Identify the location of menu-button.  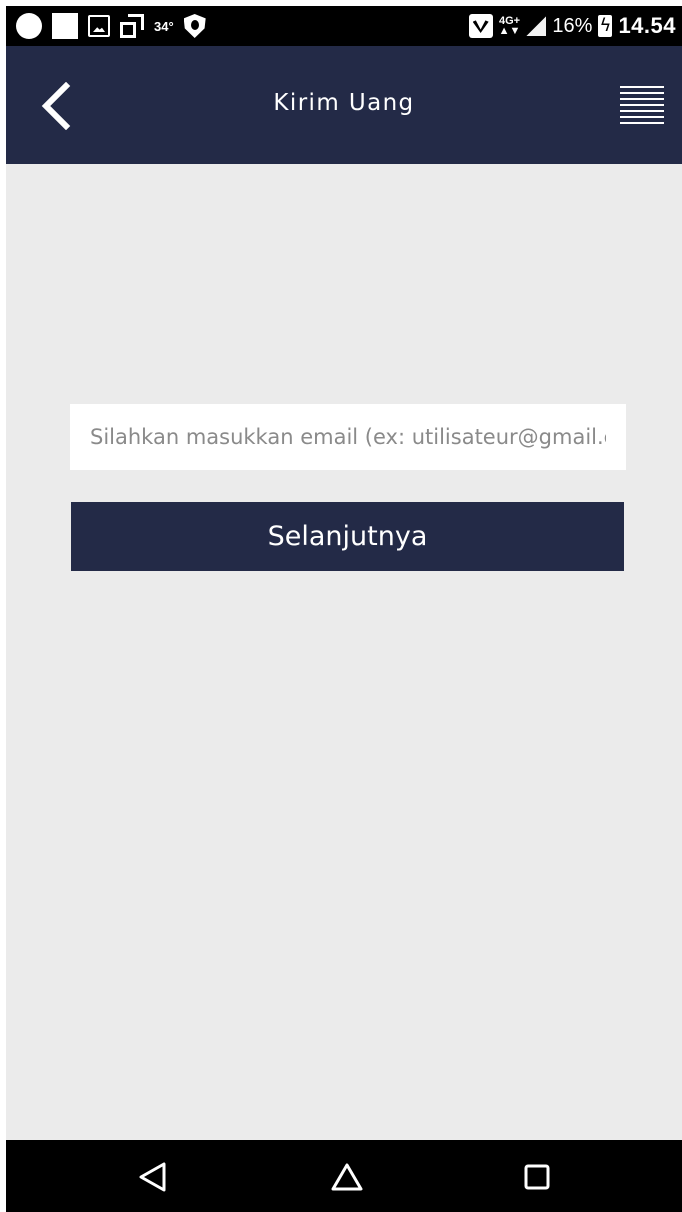
(642, 106).